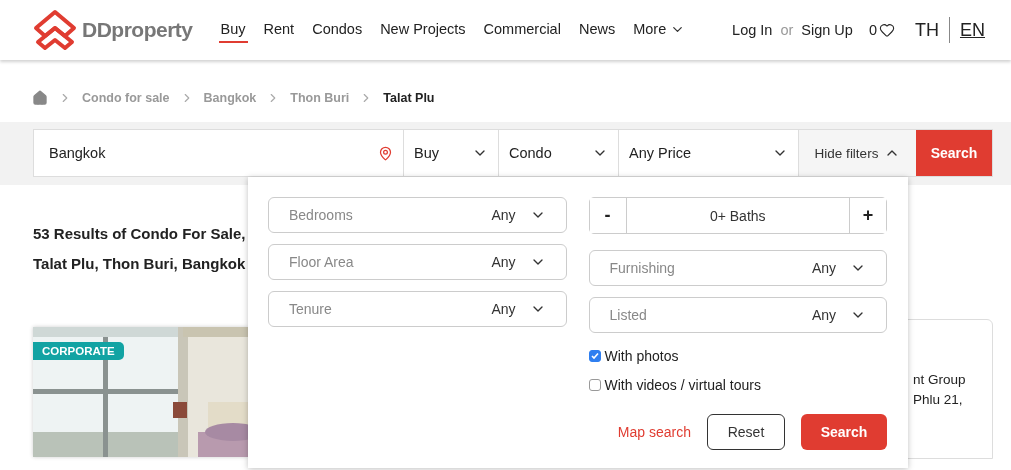 This screenshot has height=470, width=1011. I want to click on logo-text: DDproperty, so click(137, 30).